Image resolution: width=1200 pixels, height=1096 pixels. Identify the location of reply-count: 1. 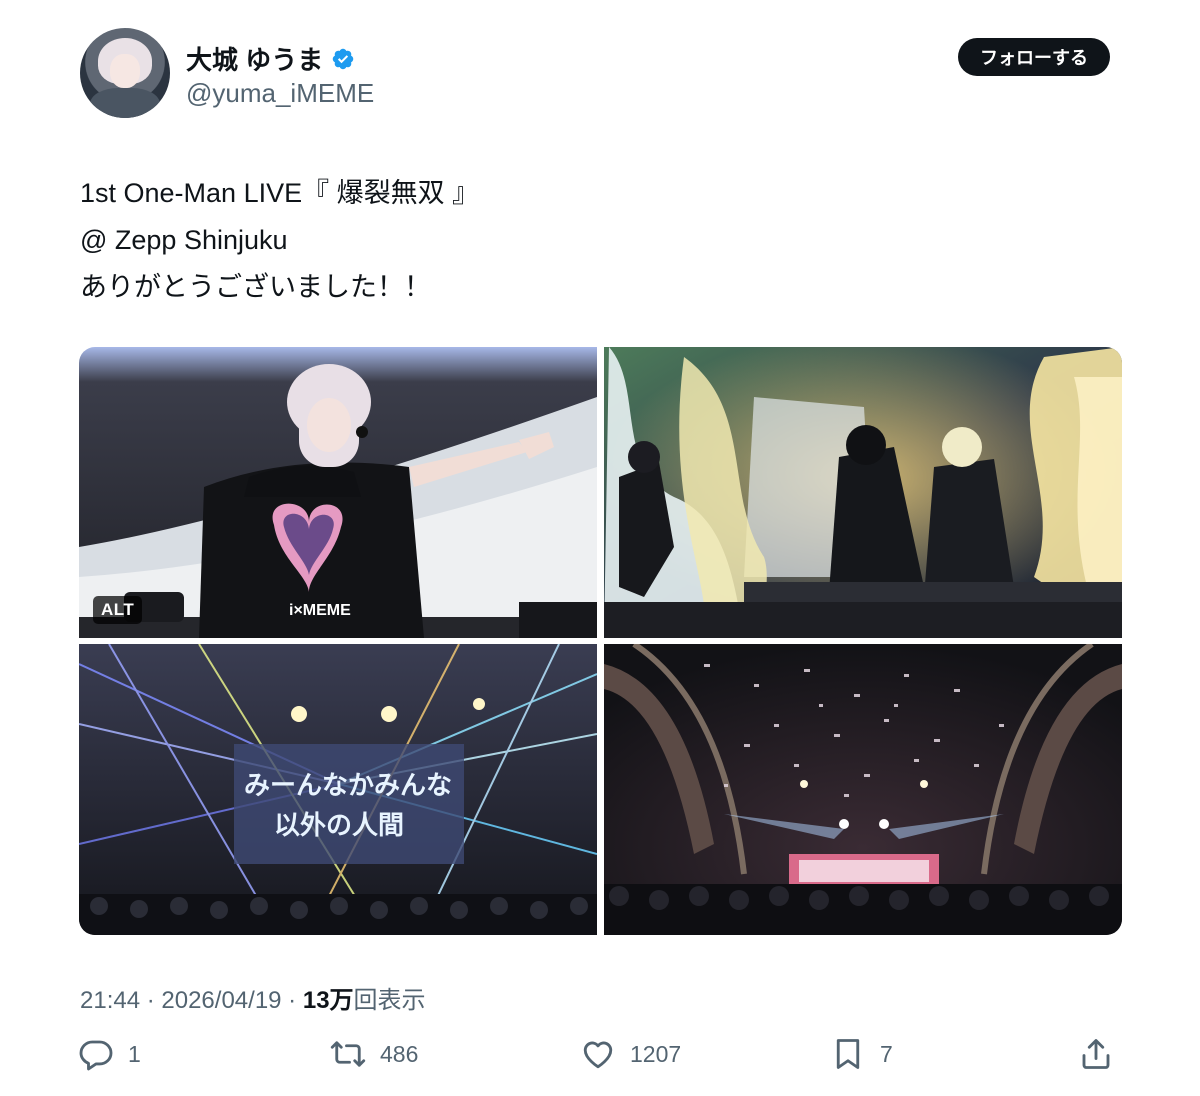
(134, 1053).